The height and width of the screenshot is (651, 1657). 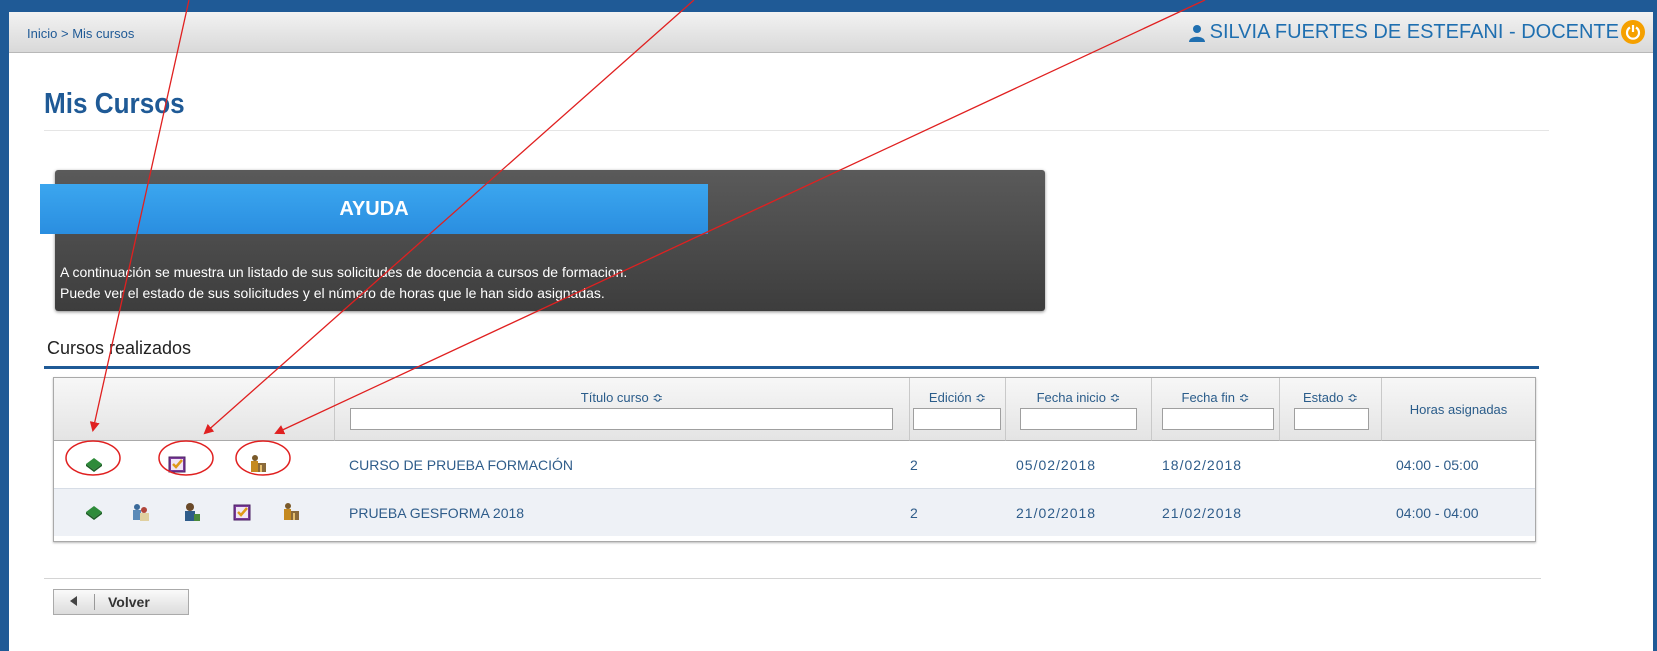 I want to click on back-button: Volver, so click(x=121, y=602).